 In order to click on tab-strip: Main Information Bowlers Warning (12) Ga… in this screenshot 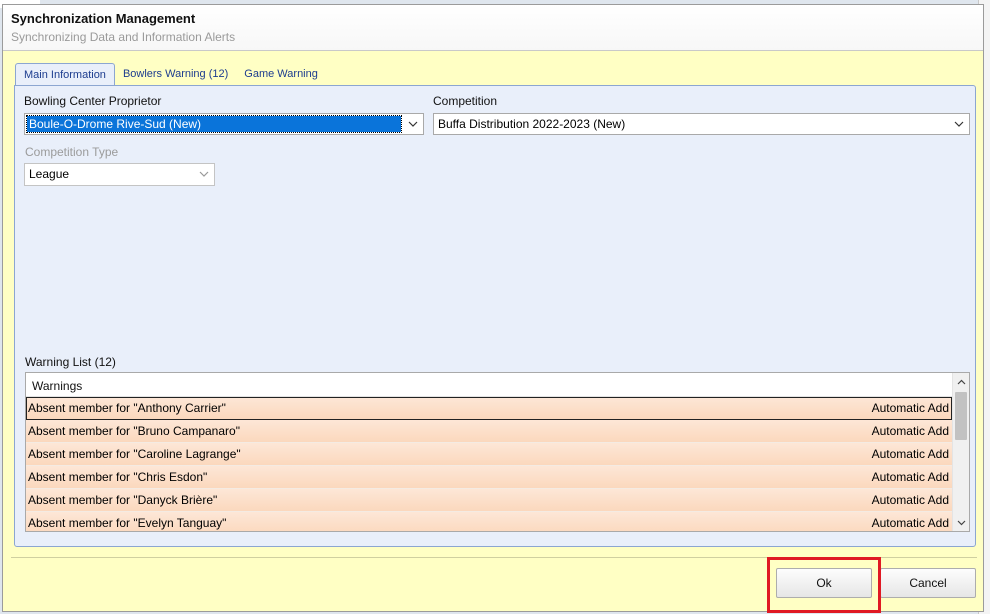, I will do `click(170, 74)`.